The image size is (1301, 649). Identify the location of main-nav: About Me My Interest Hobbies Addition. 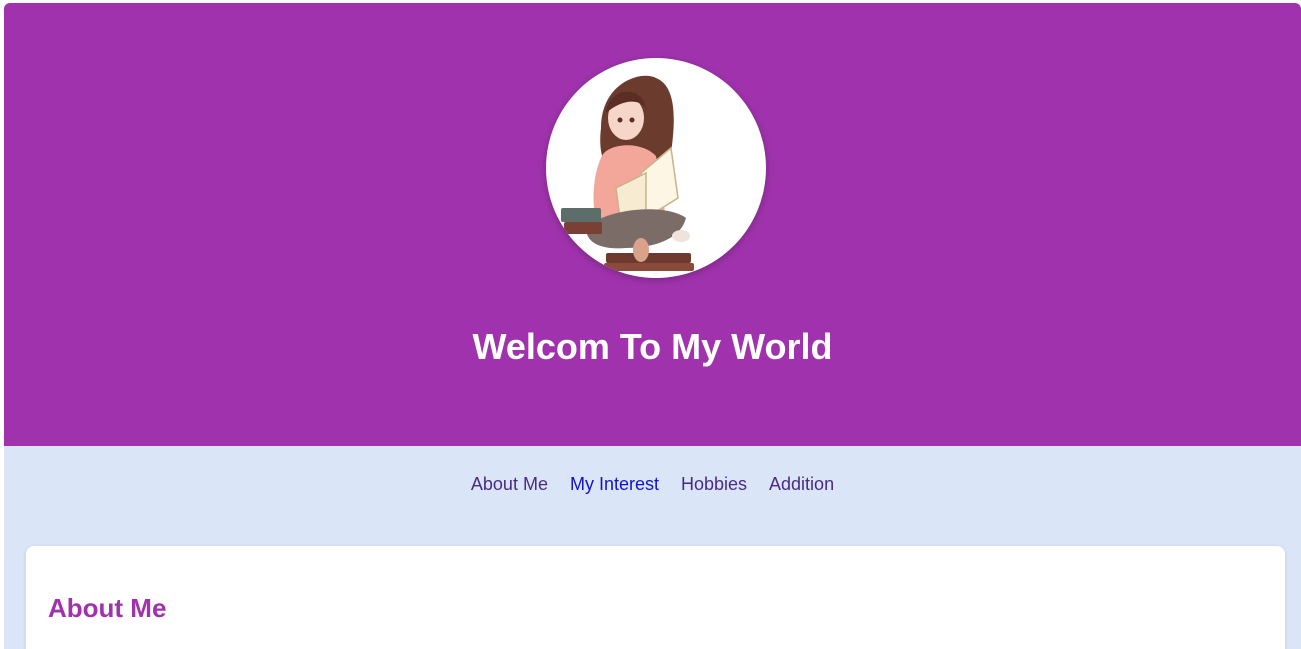
(652, 484).